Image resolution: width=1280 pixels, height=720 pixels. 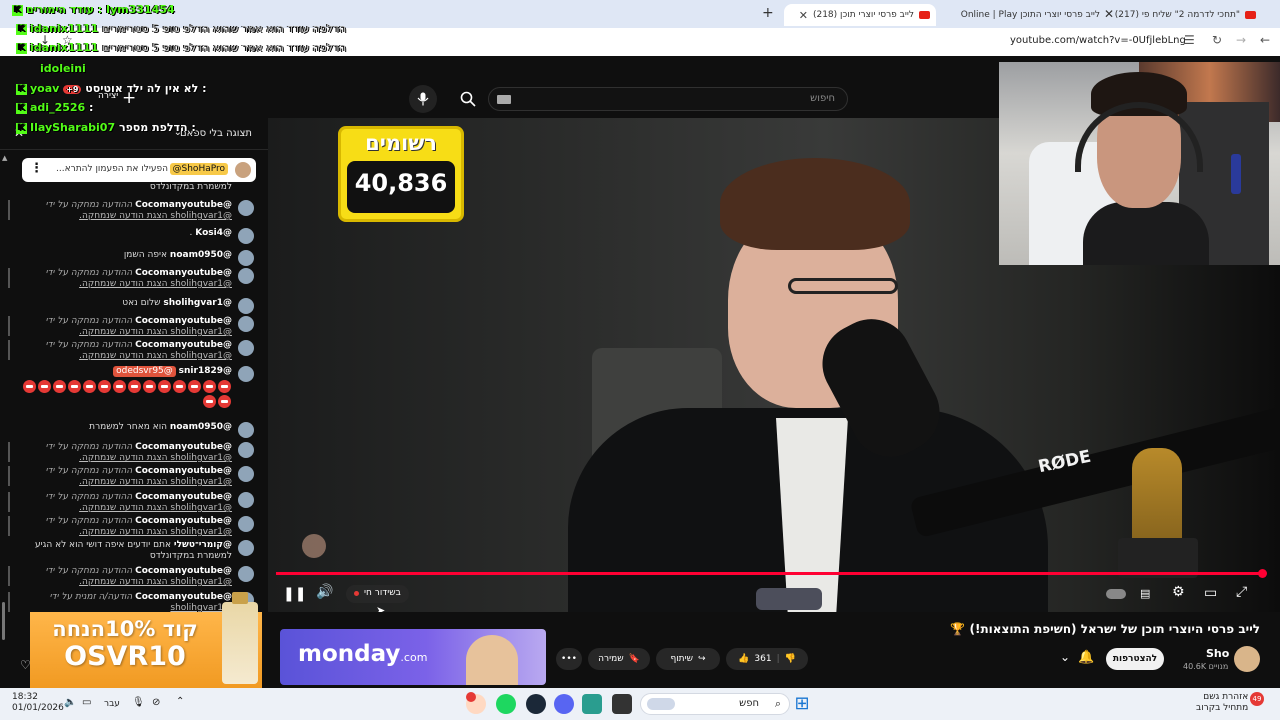 What do you see at coordinates (768, 13) in the screenshot?
I see `new-tab-icon: +` at bounding box center [768, 13].